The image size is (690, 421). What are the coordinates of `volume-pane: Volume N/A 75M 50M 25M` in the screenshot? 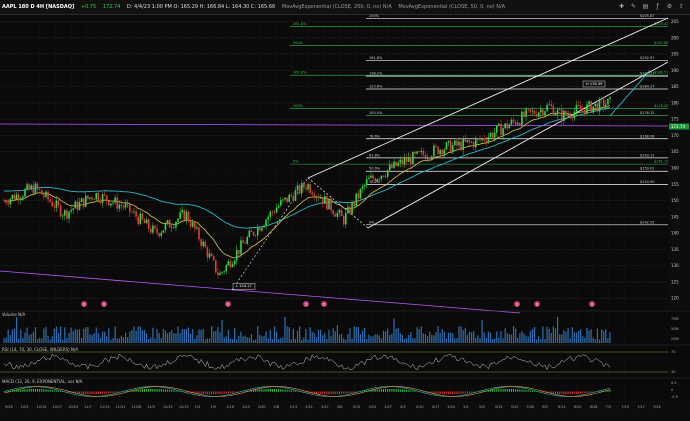 It's located at (345, 326).